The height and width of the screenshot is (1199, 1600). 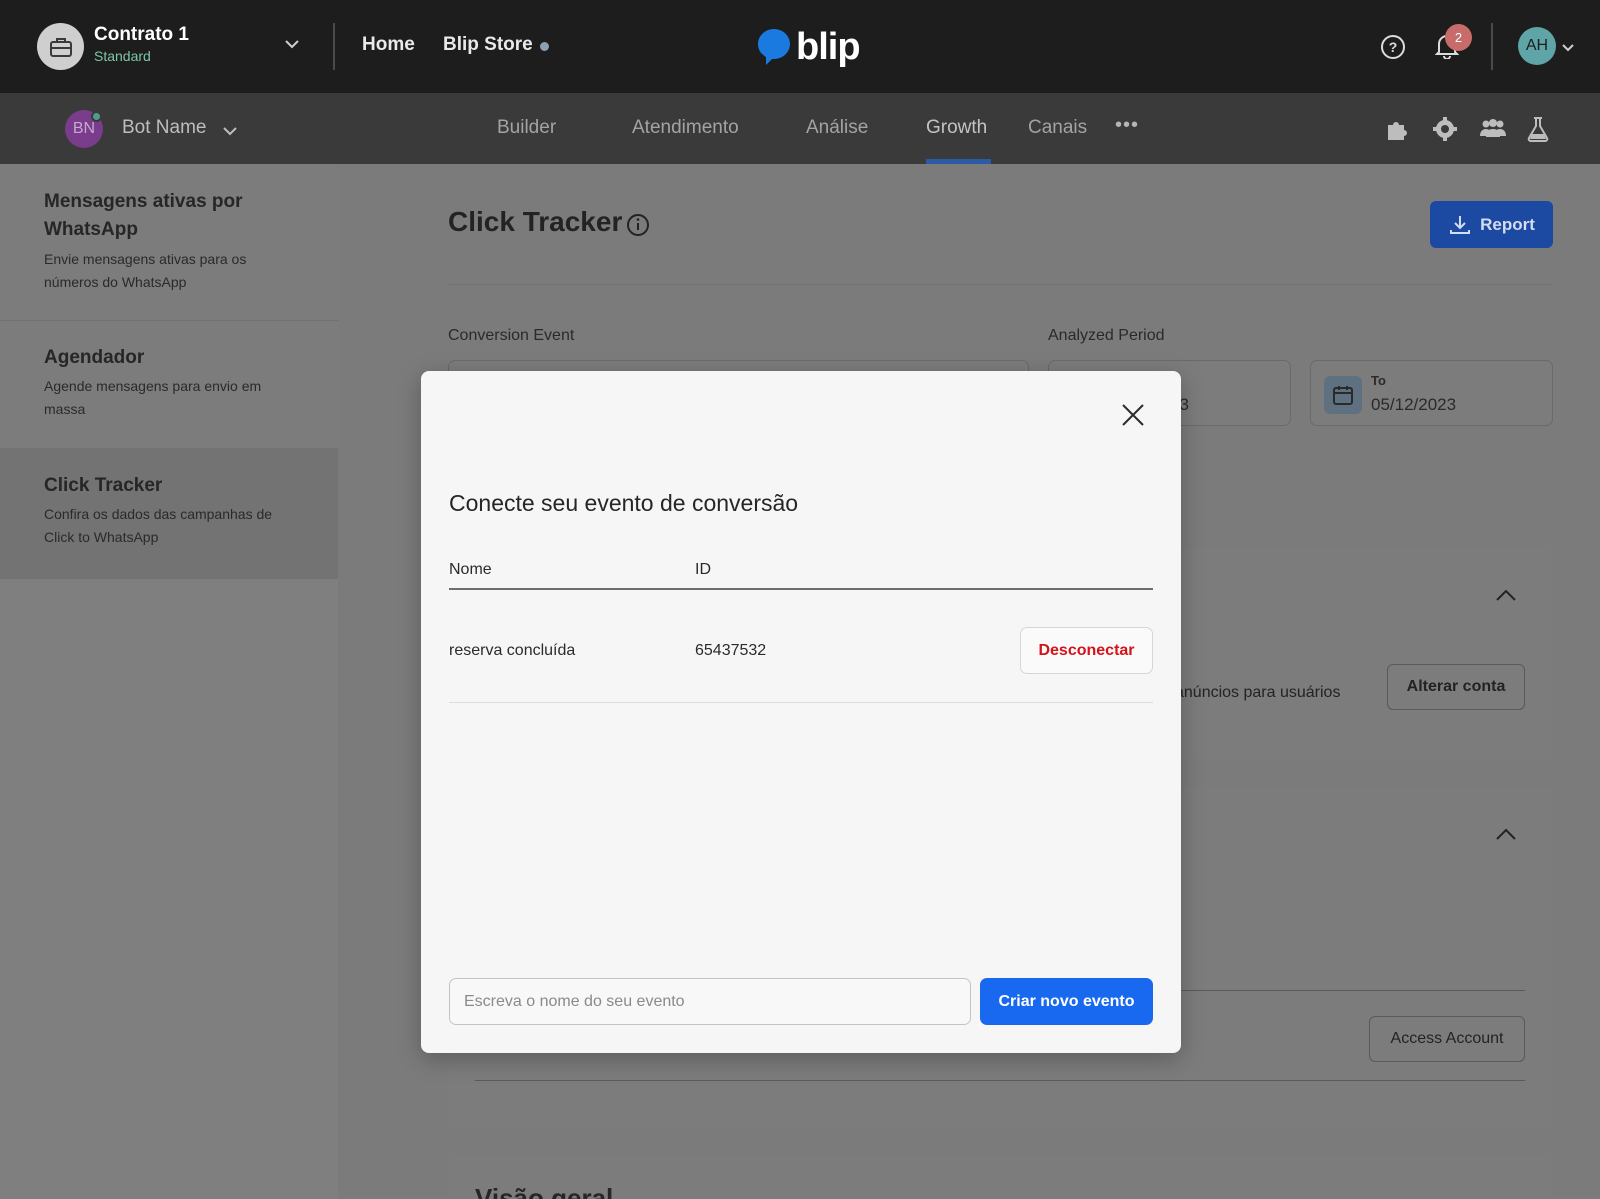 What do you see at coordinates (703, 569) in the screenshot?
I see `column-header-id: ID` at bounding box center [703, 569].